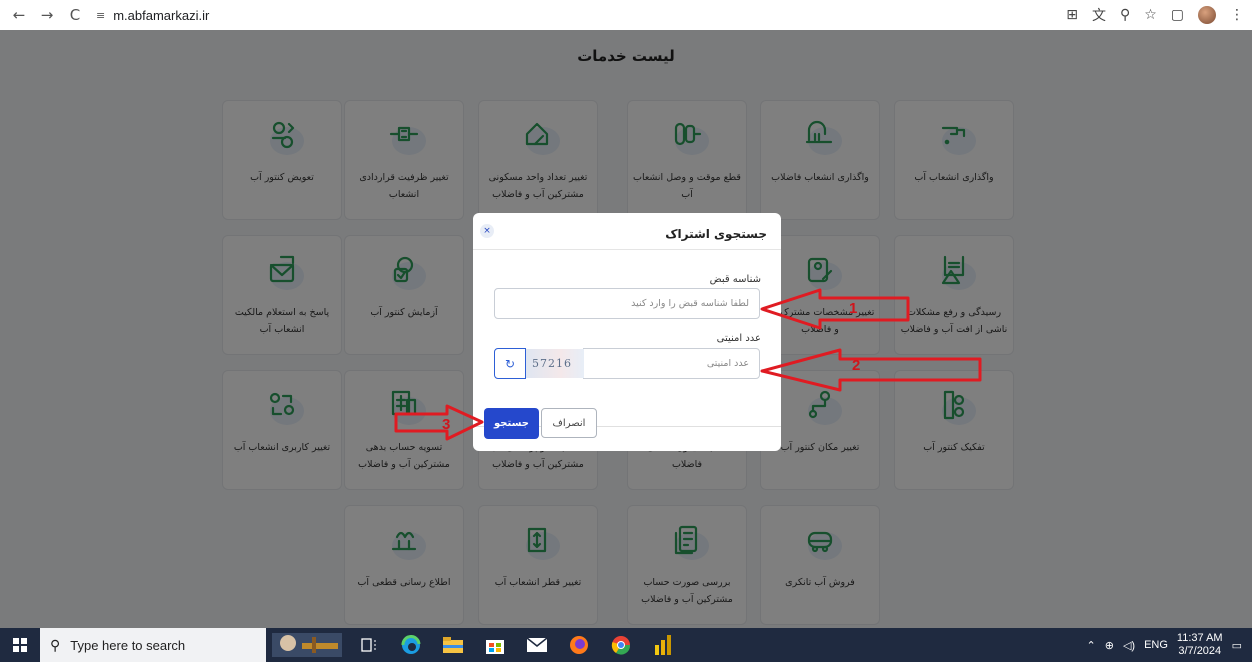  What do you see at coordinates (663, 645) in the screenshot?
I see `power-bi-icon` at bounding box center [663, 645].